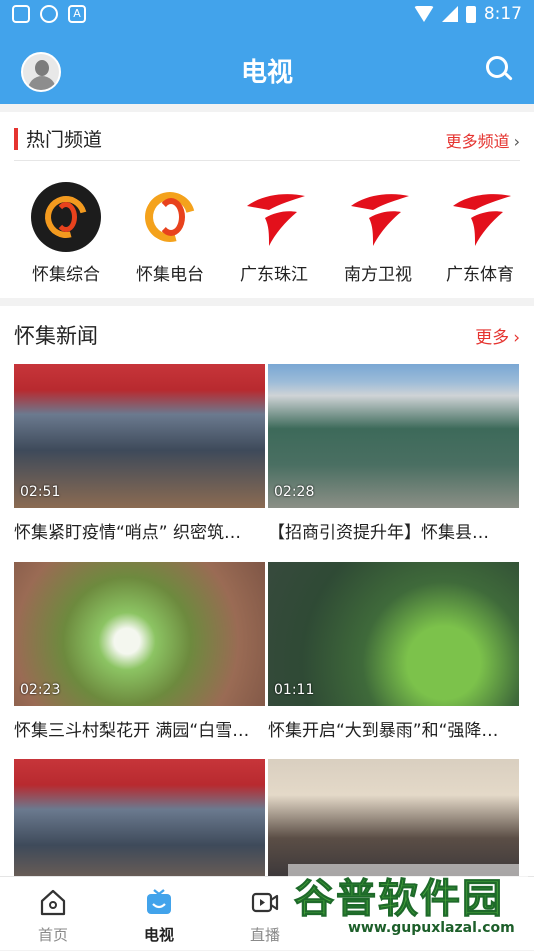 The width and height of the screenshot is (534, 951). Describe the element at coordinates (266, 73) in the screenshot. I see `page-title: 电视` at that location.